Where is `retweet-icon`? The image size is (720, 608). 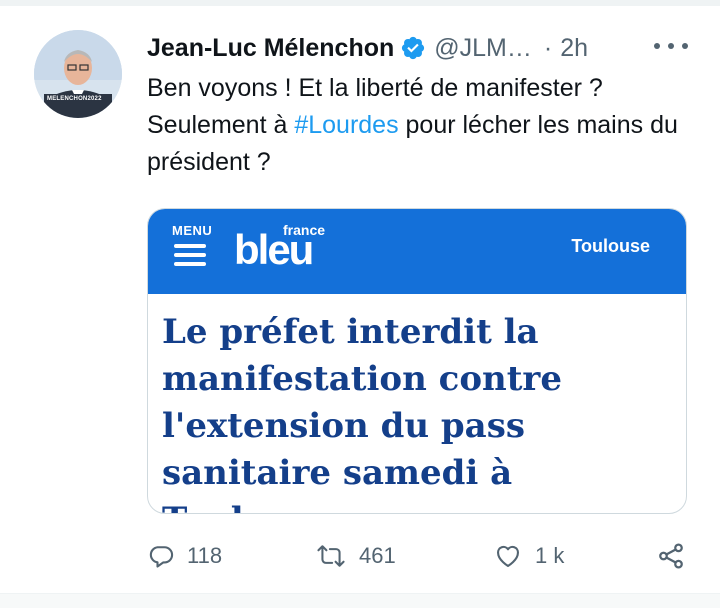 retweet-icon is located at coordinates (331, 556).